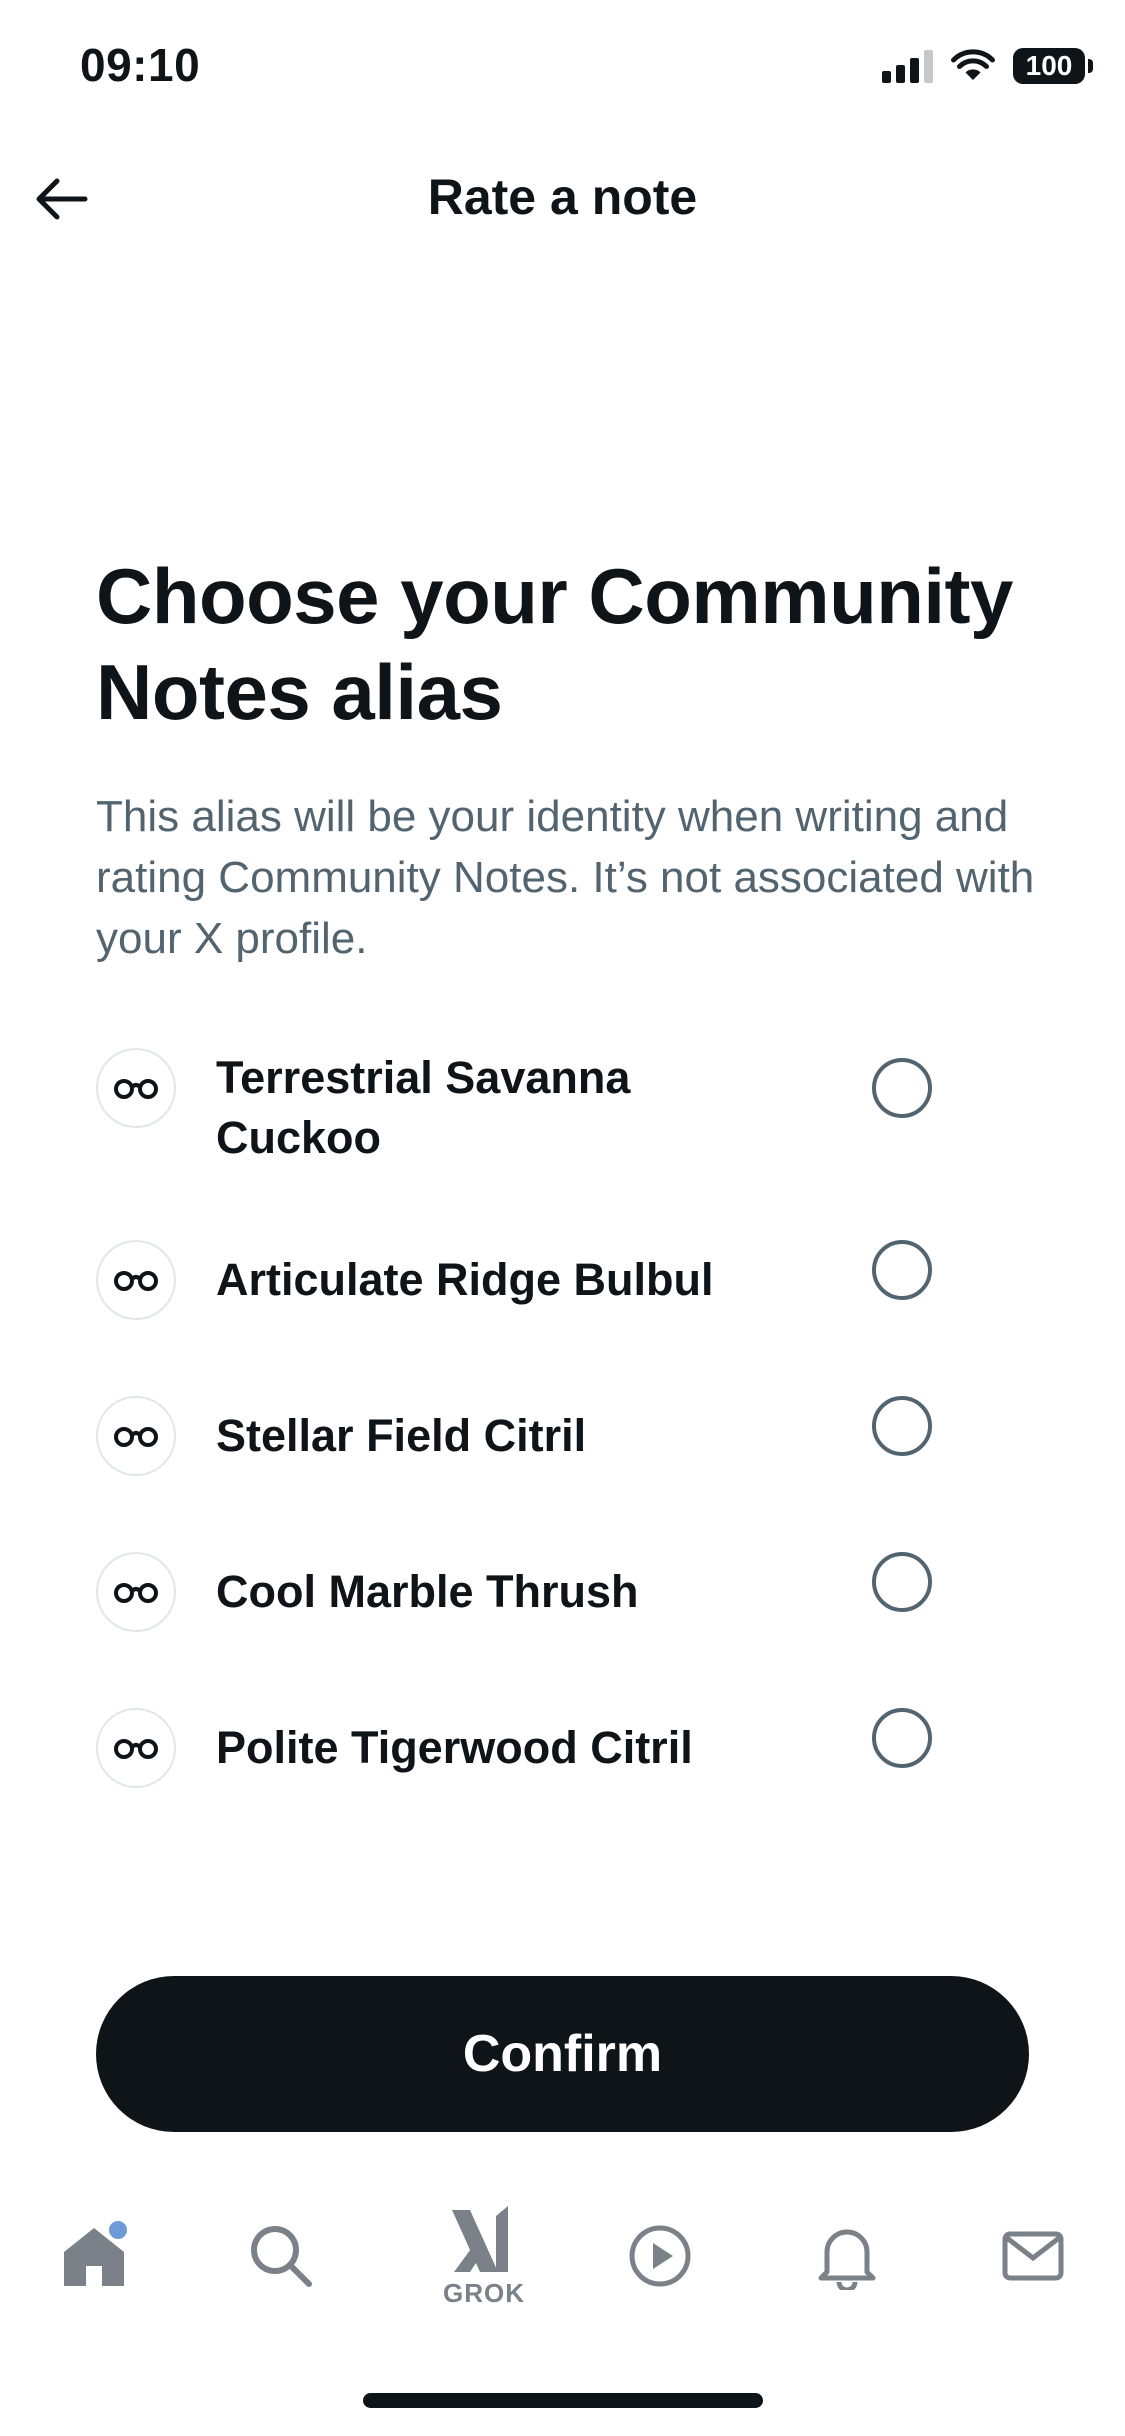 This screenshot has width=1125, height=2436. I want to click on search-icon, so click(281, 2256).